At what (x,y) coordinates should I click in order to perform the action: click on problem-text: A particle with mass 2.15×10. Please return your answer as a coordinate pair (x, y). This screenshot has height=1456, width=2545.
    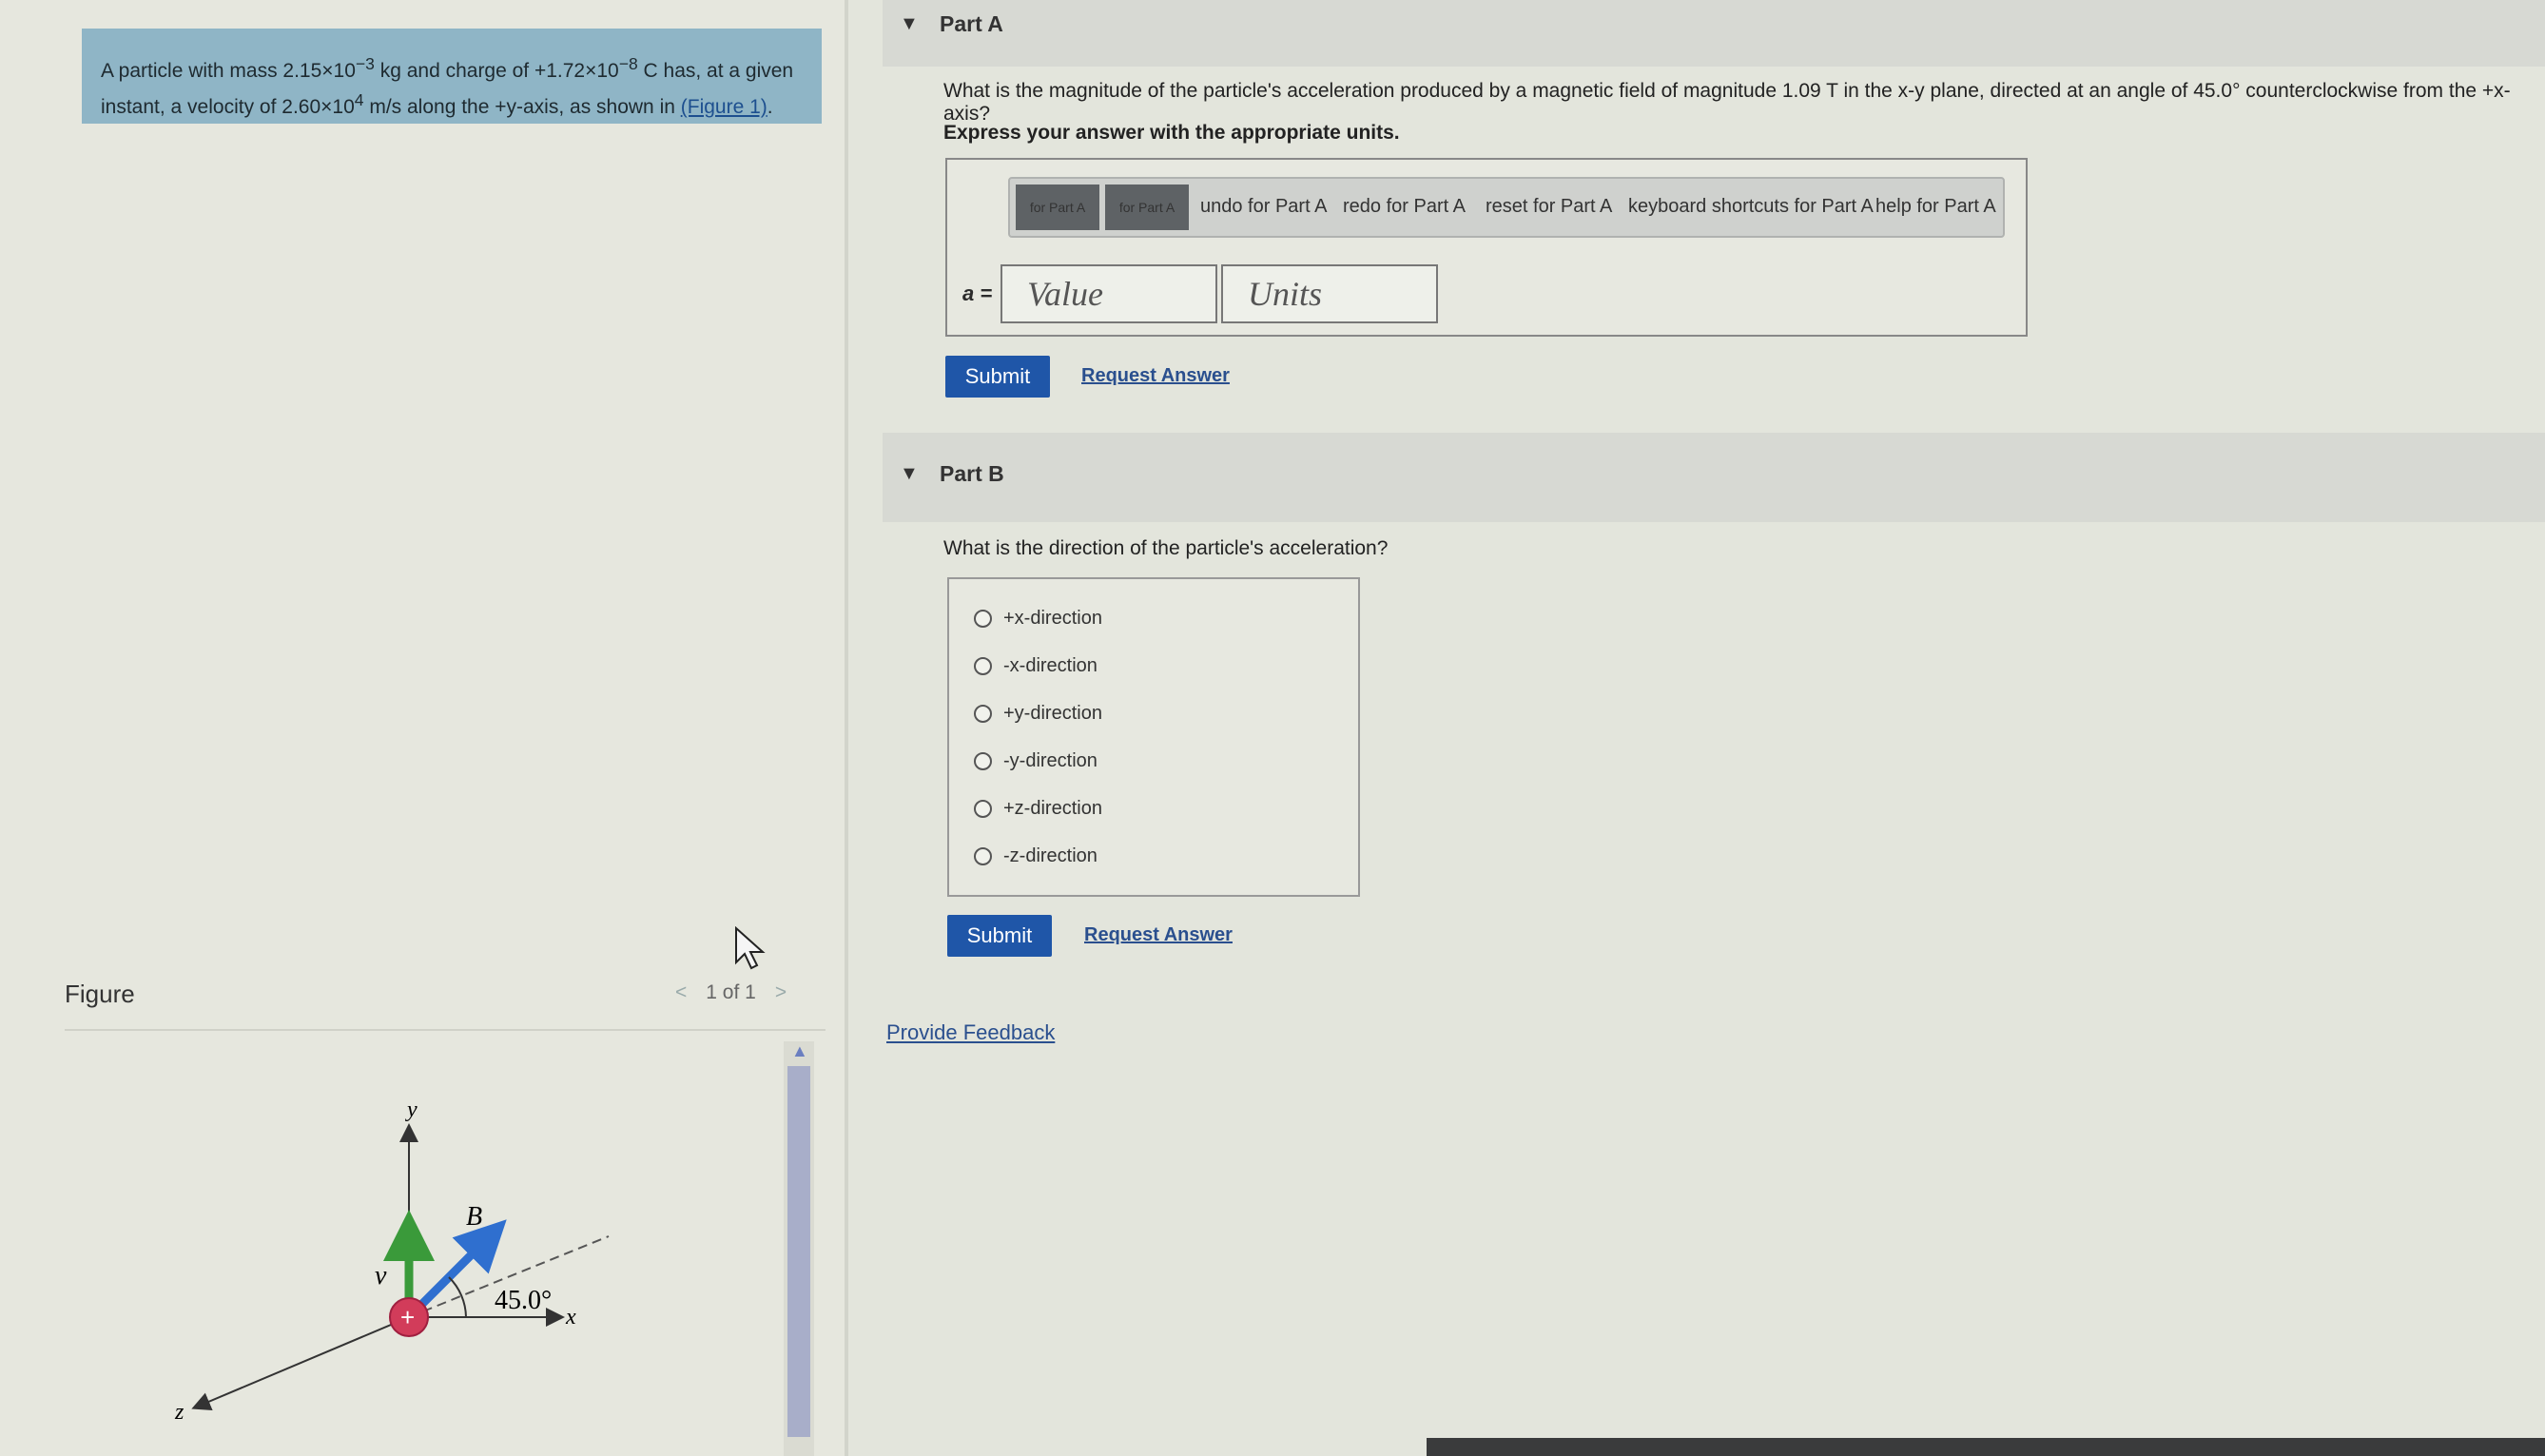
    Looking at the image, I should click on (228, 71).